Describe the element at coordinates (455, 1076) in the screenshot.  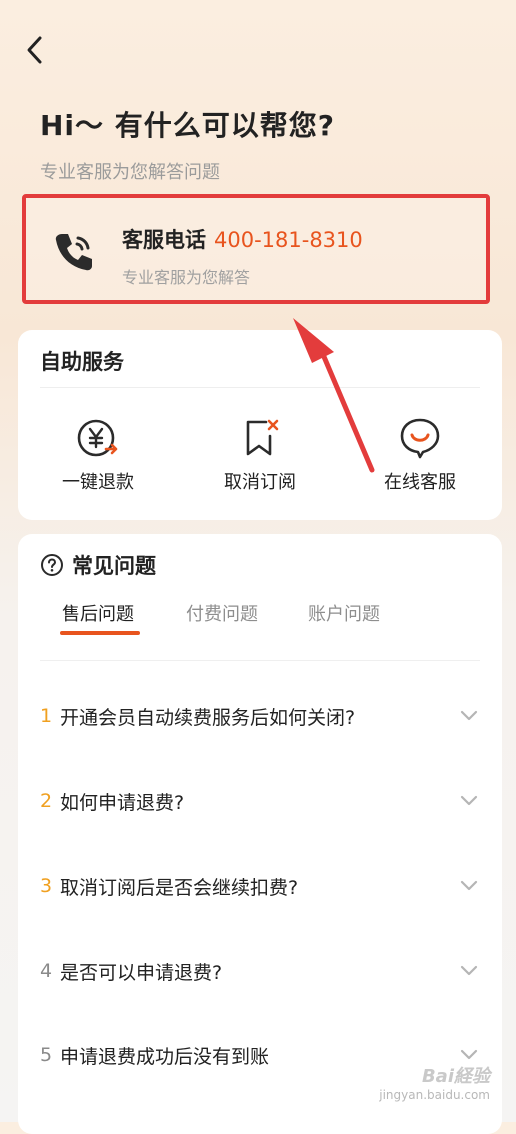
I see `watermark-brand: Bai経验` at that location.